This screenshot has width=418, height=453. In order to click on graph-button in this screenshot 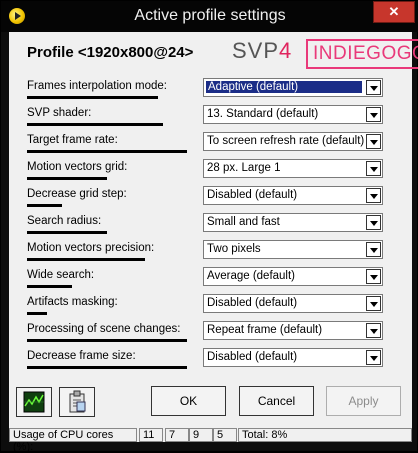, I will do `click(34, 402)`.